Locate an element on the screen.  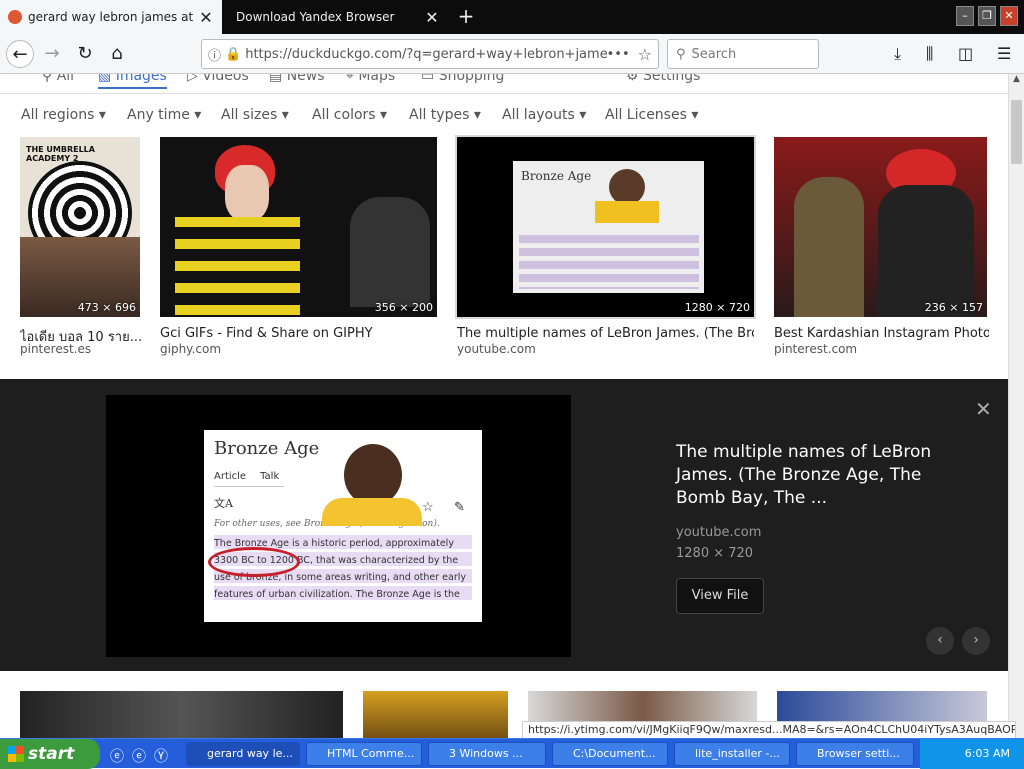
scrollbar-thumb is located at coordinates (1016, 132).